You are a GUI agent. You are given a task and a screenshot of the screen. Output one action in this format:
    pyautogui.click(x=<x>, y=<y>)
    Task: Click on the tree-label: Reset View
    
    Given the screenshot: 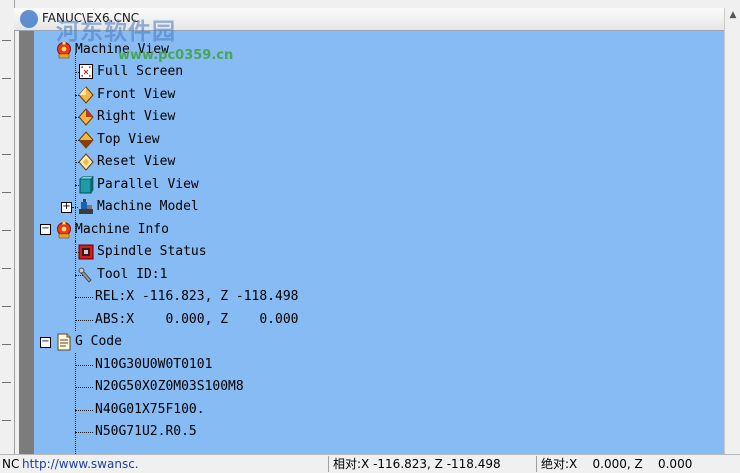 What is the action you would take?
    pyautogui.click(x=136, y=161)
    